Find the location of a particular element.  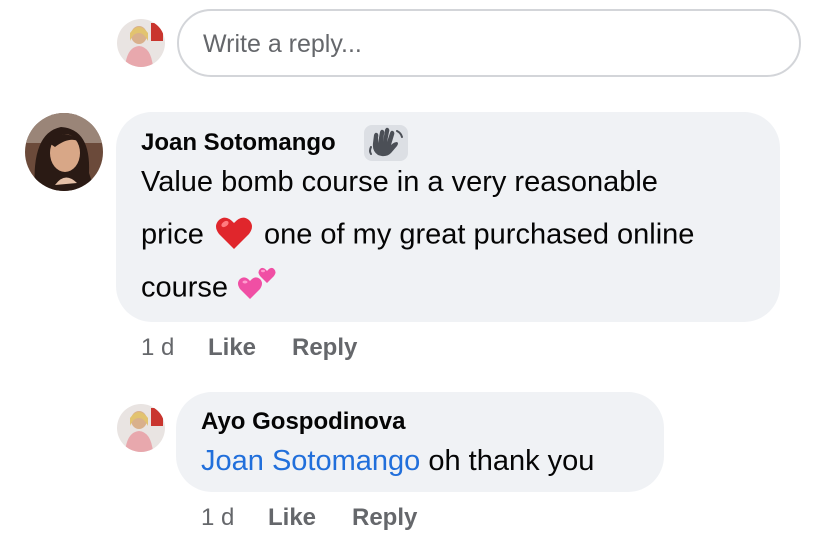

comment-text: course is located at coordinates (185, 287).